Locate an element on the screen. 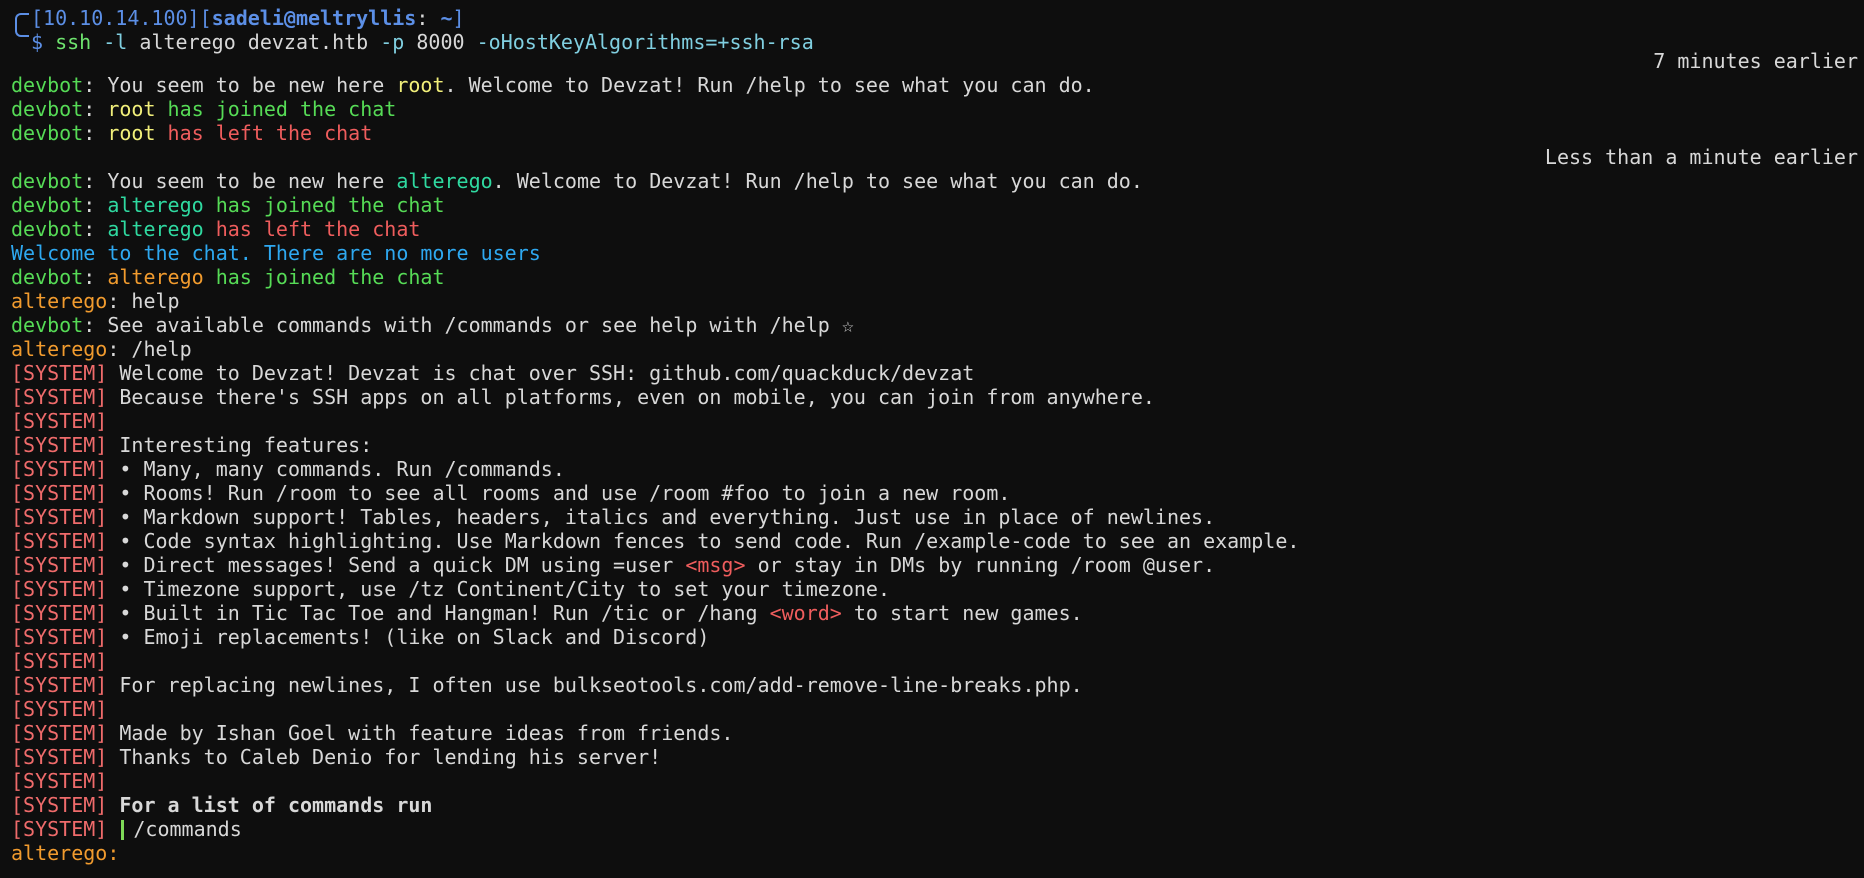  system-message: [SYSTEM] For a list of commands run is located at coordinates (222, 805).